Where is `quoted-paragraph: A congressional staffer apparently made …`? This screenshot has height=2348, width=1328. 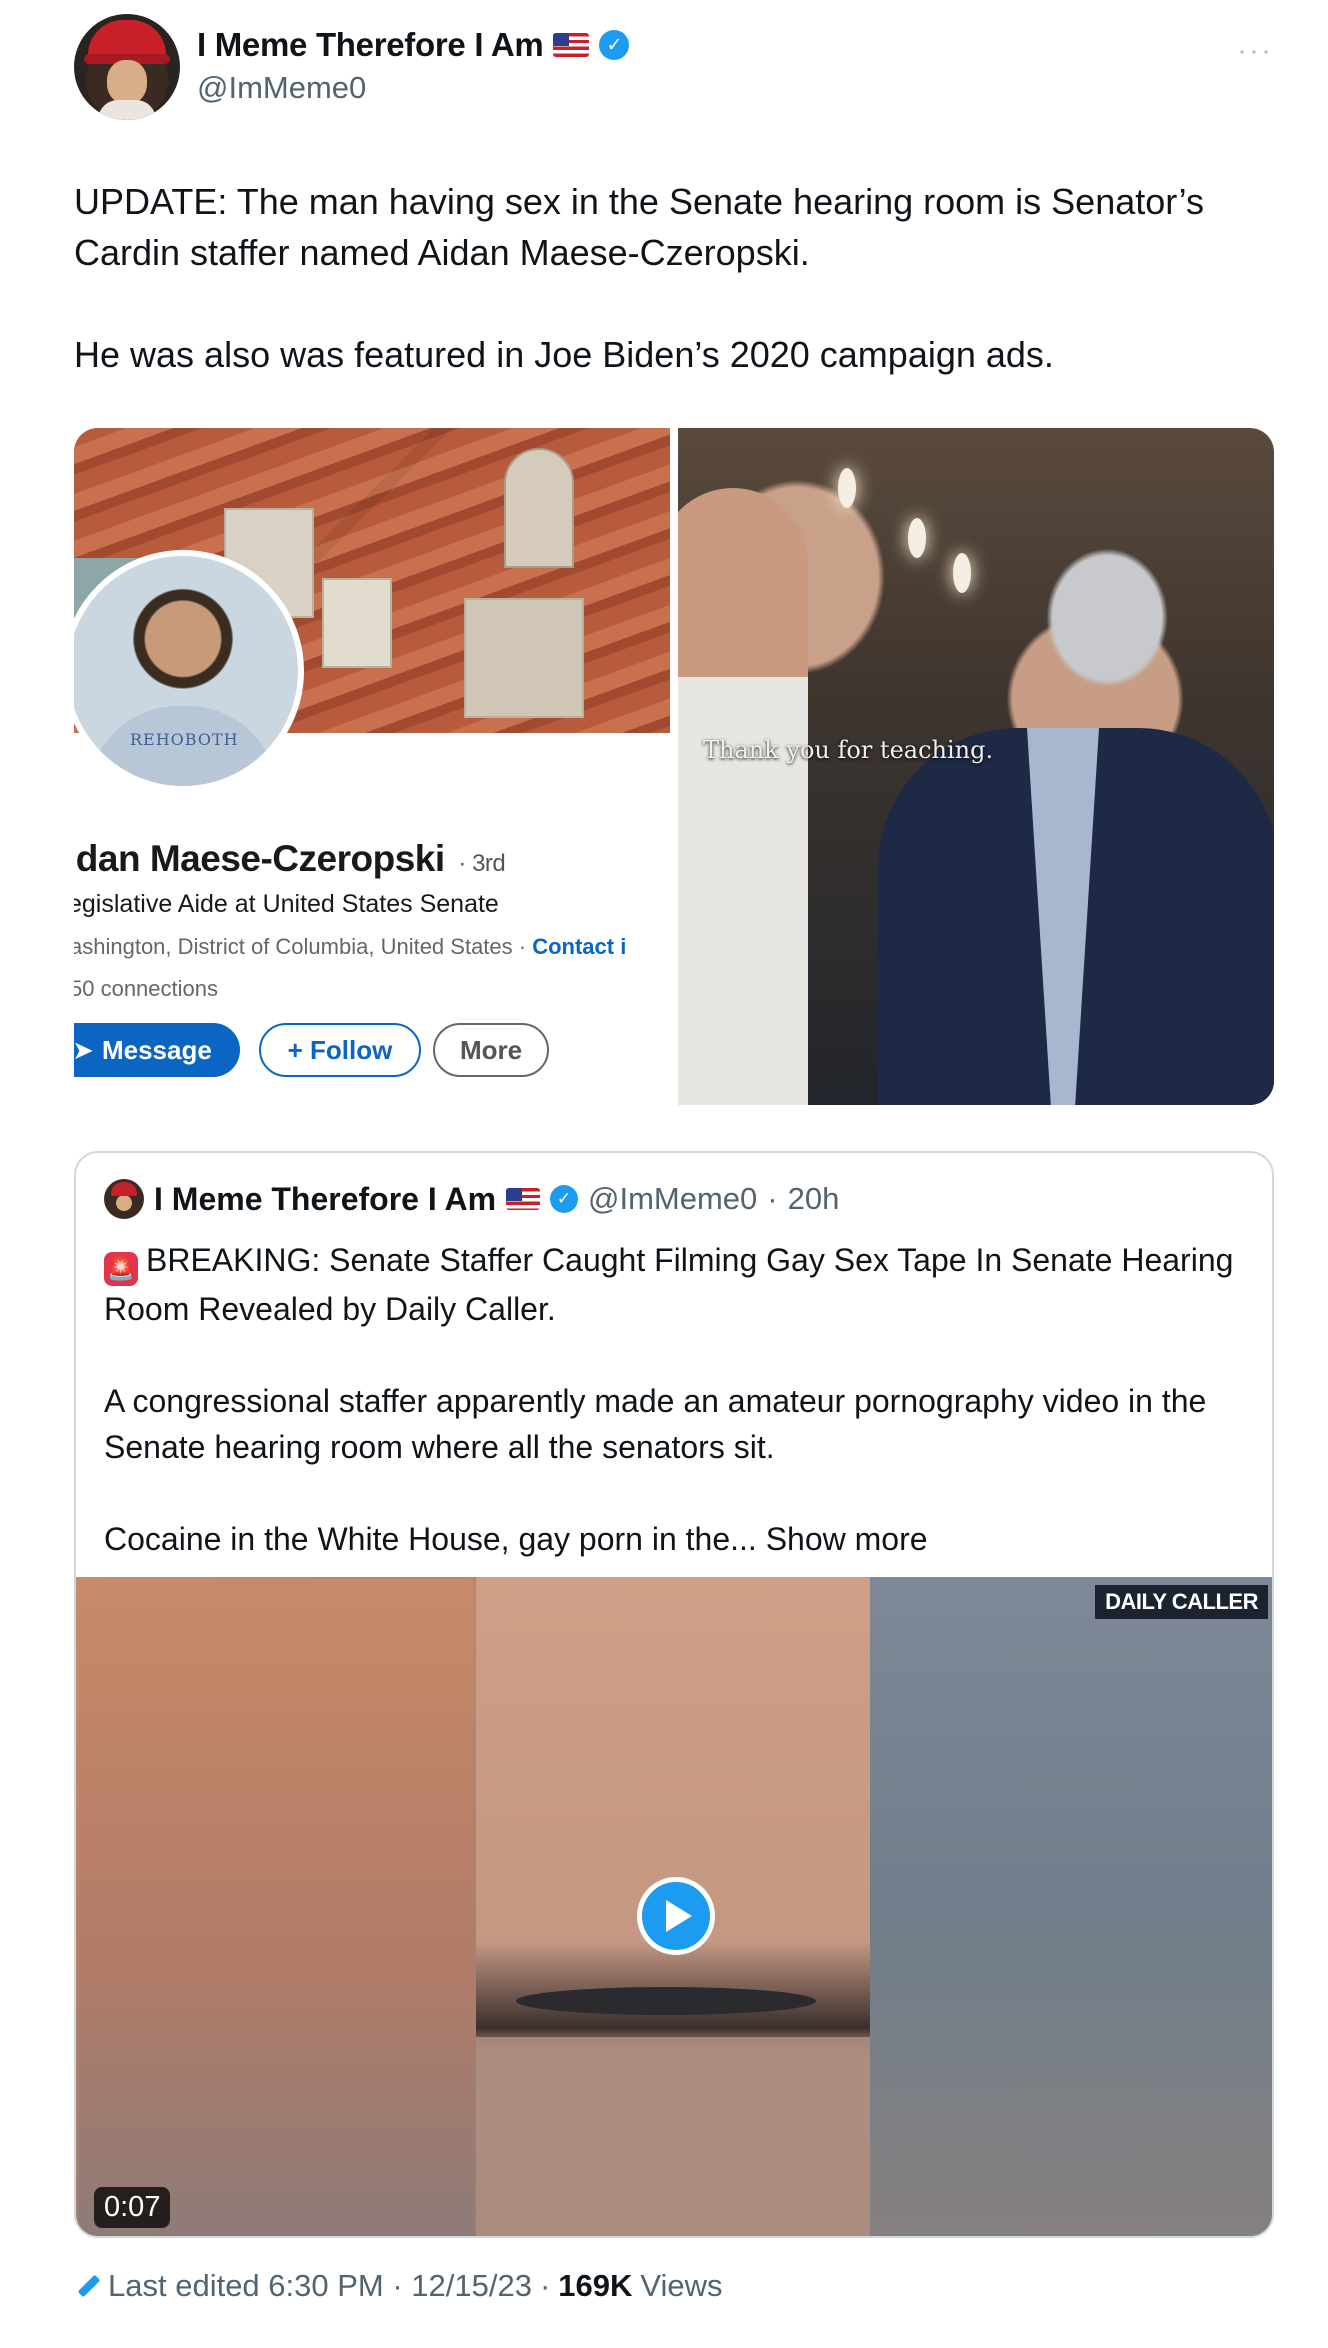
quoted-paragraph: A congressional staffer apparently made … is located at coordinates (655, 1424).